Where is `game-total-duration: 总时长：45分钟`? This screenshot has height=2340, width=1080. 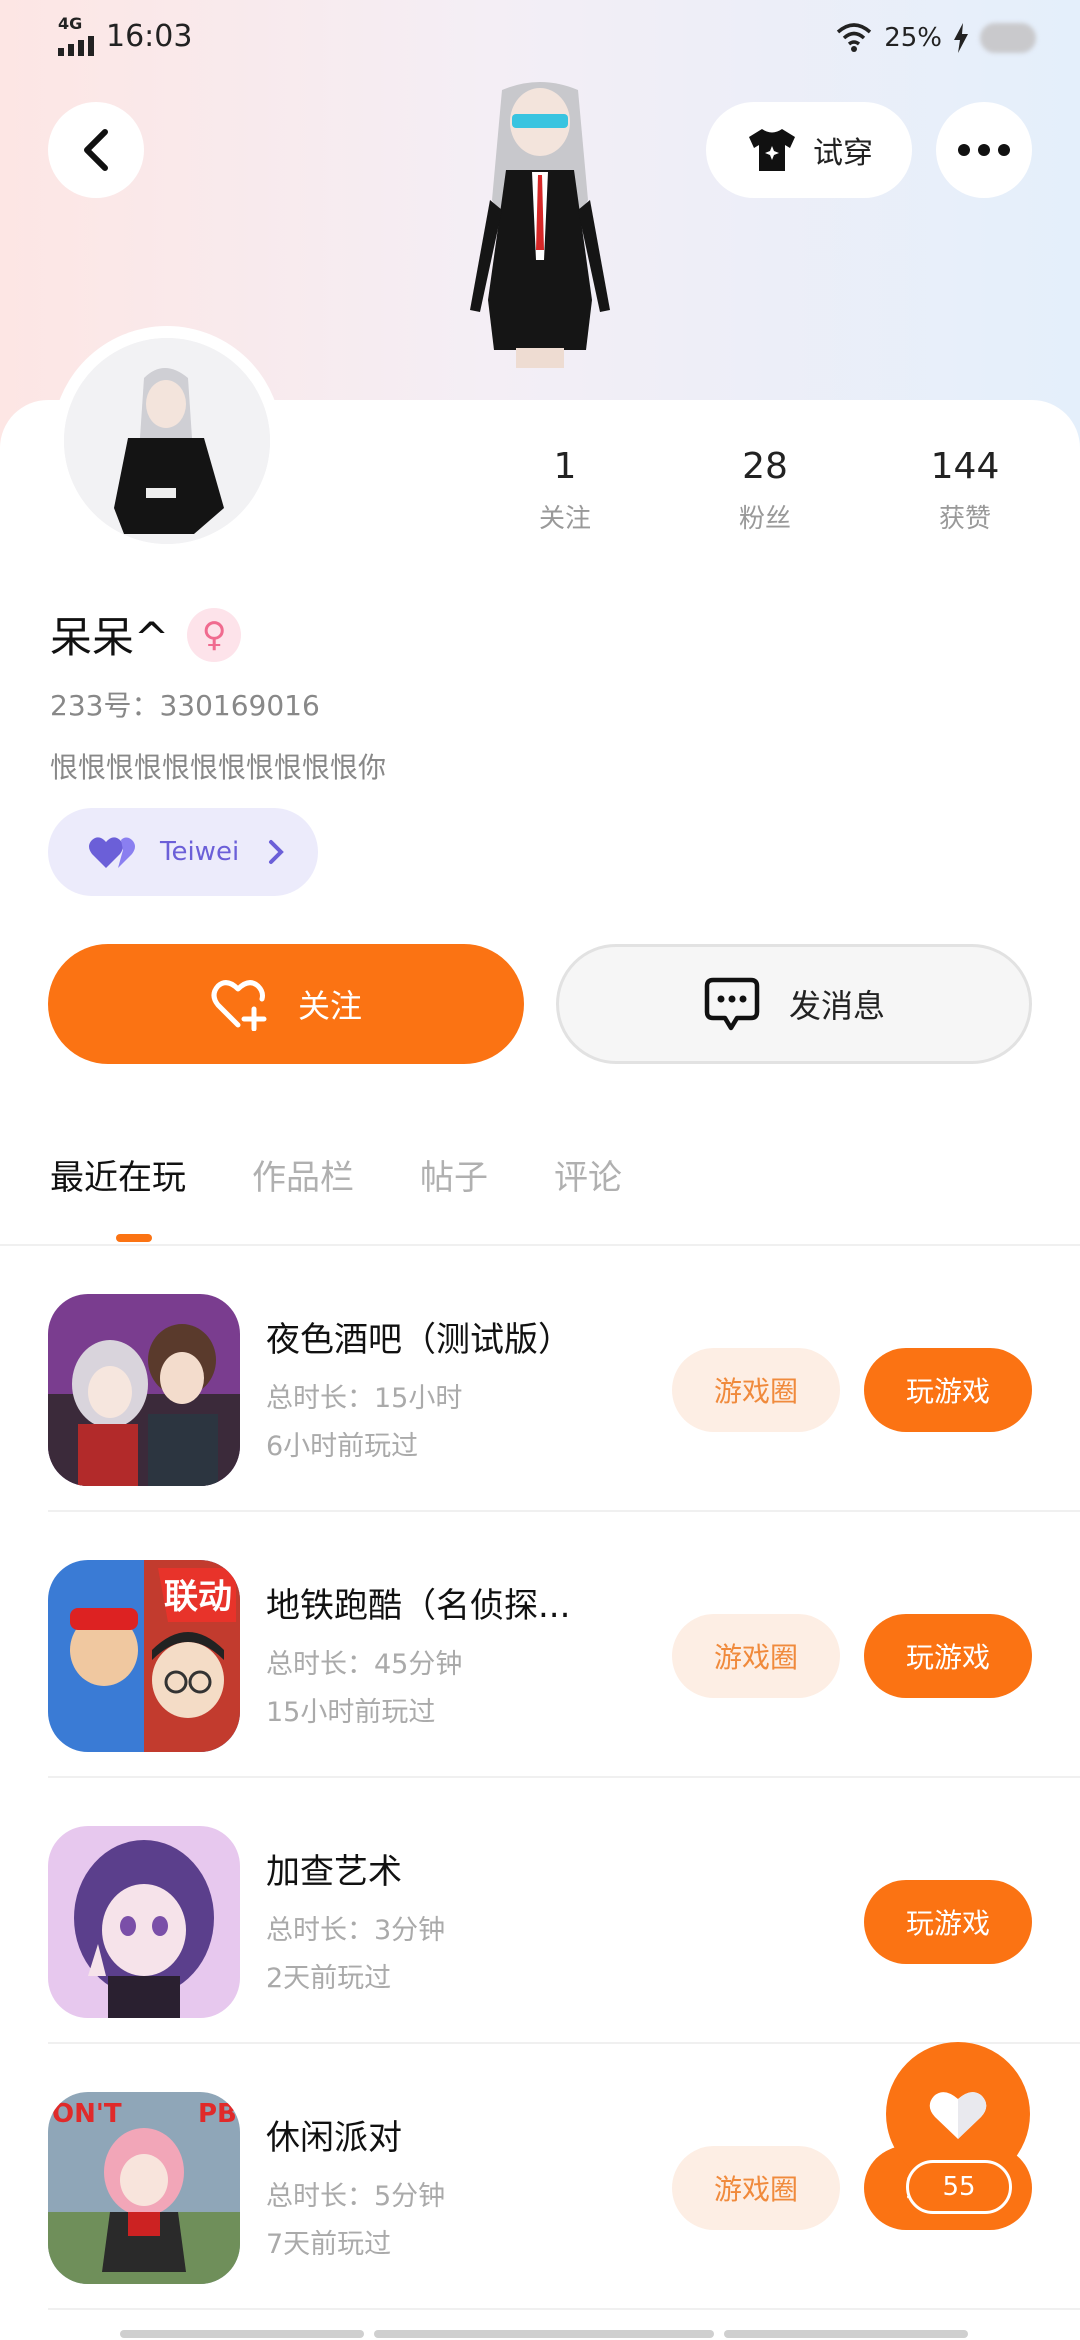
game-total-duration: 总时长：45分钟 is located at coordinates (364, 1664).